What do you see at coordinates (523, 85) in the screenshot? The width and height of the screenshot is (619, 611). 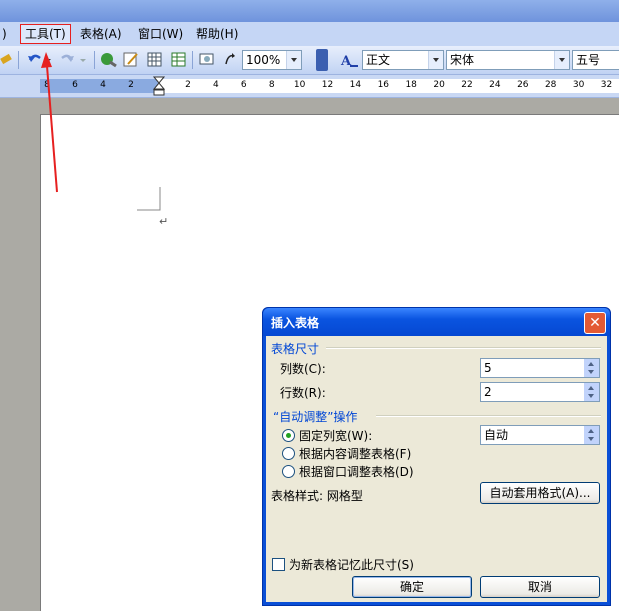 I see `ruler-number: 26` at bounding box center [523, 85].